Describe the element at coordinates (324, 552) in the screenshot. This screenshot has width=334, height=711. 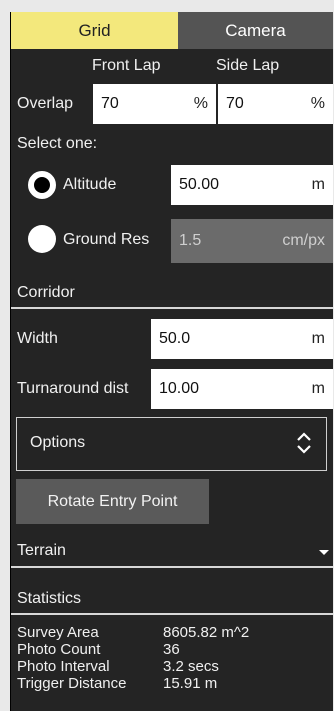
I see `terrain-expand-icon` at that location.